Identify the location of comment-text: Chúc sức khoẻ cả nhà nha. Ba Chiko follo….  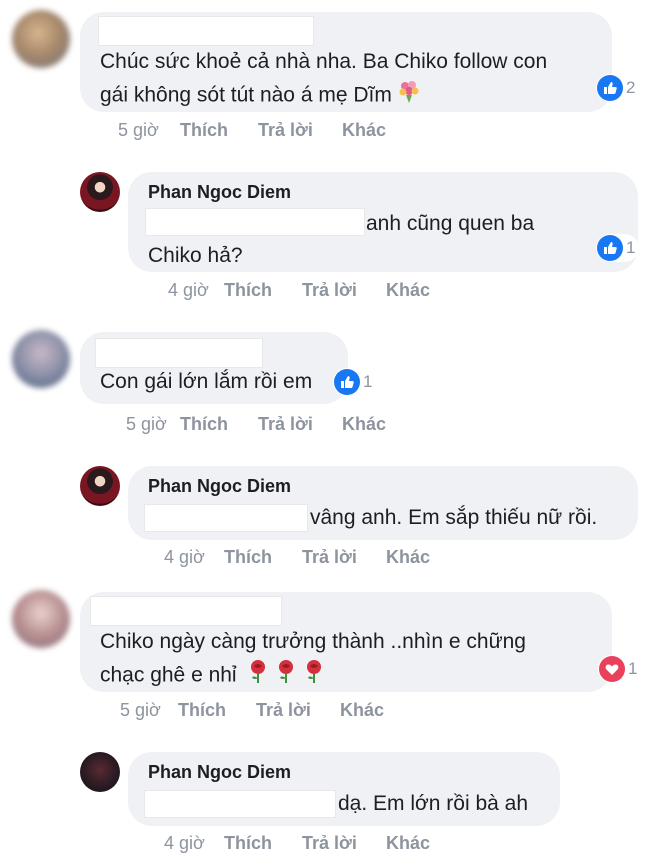
(323, 80).